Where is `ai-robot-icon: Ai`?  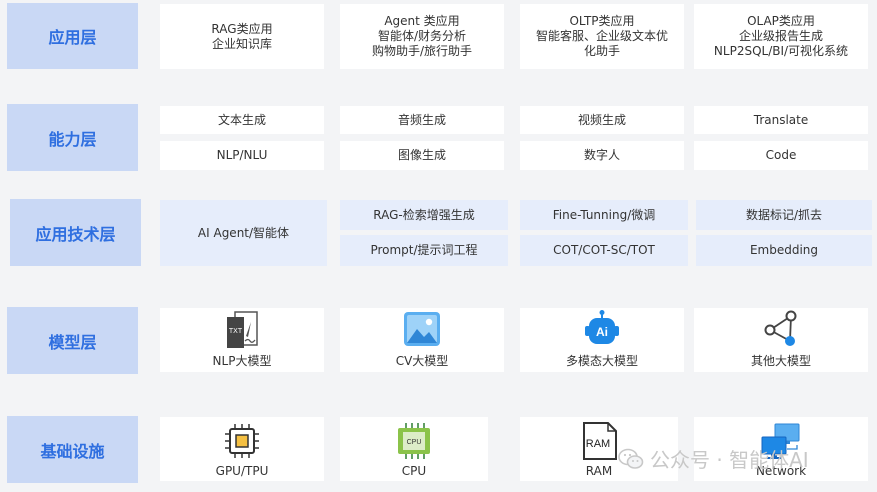
ai-robot-icon: Ai is located at coordinates (602, 327).